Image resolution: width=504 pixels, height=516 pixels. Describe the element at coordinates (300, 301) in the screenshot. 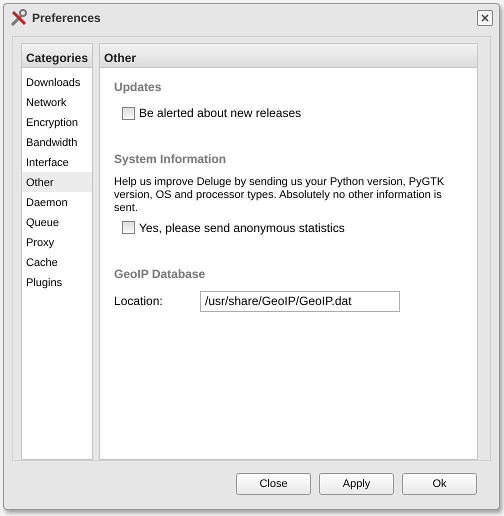

I see `input-field: /usr/share/GeoIP/GeoIP.dat` at that location.